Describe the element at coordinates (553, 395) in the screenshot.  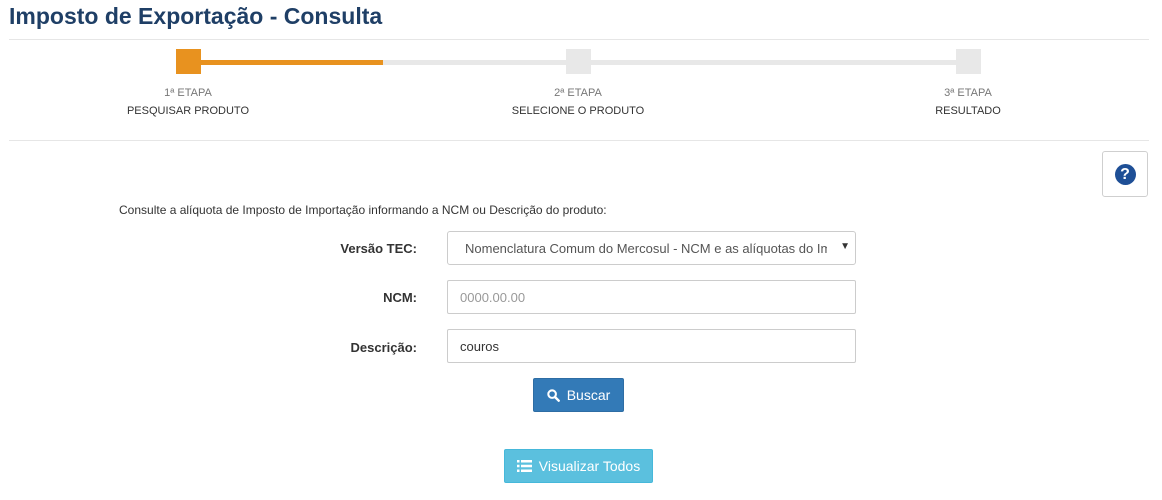
I see `search-icon` at that location.